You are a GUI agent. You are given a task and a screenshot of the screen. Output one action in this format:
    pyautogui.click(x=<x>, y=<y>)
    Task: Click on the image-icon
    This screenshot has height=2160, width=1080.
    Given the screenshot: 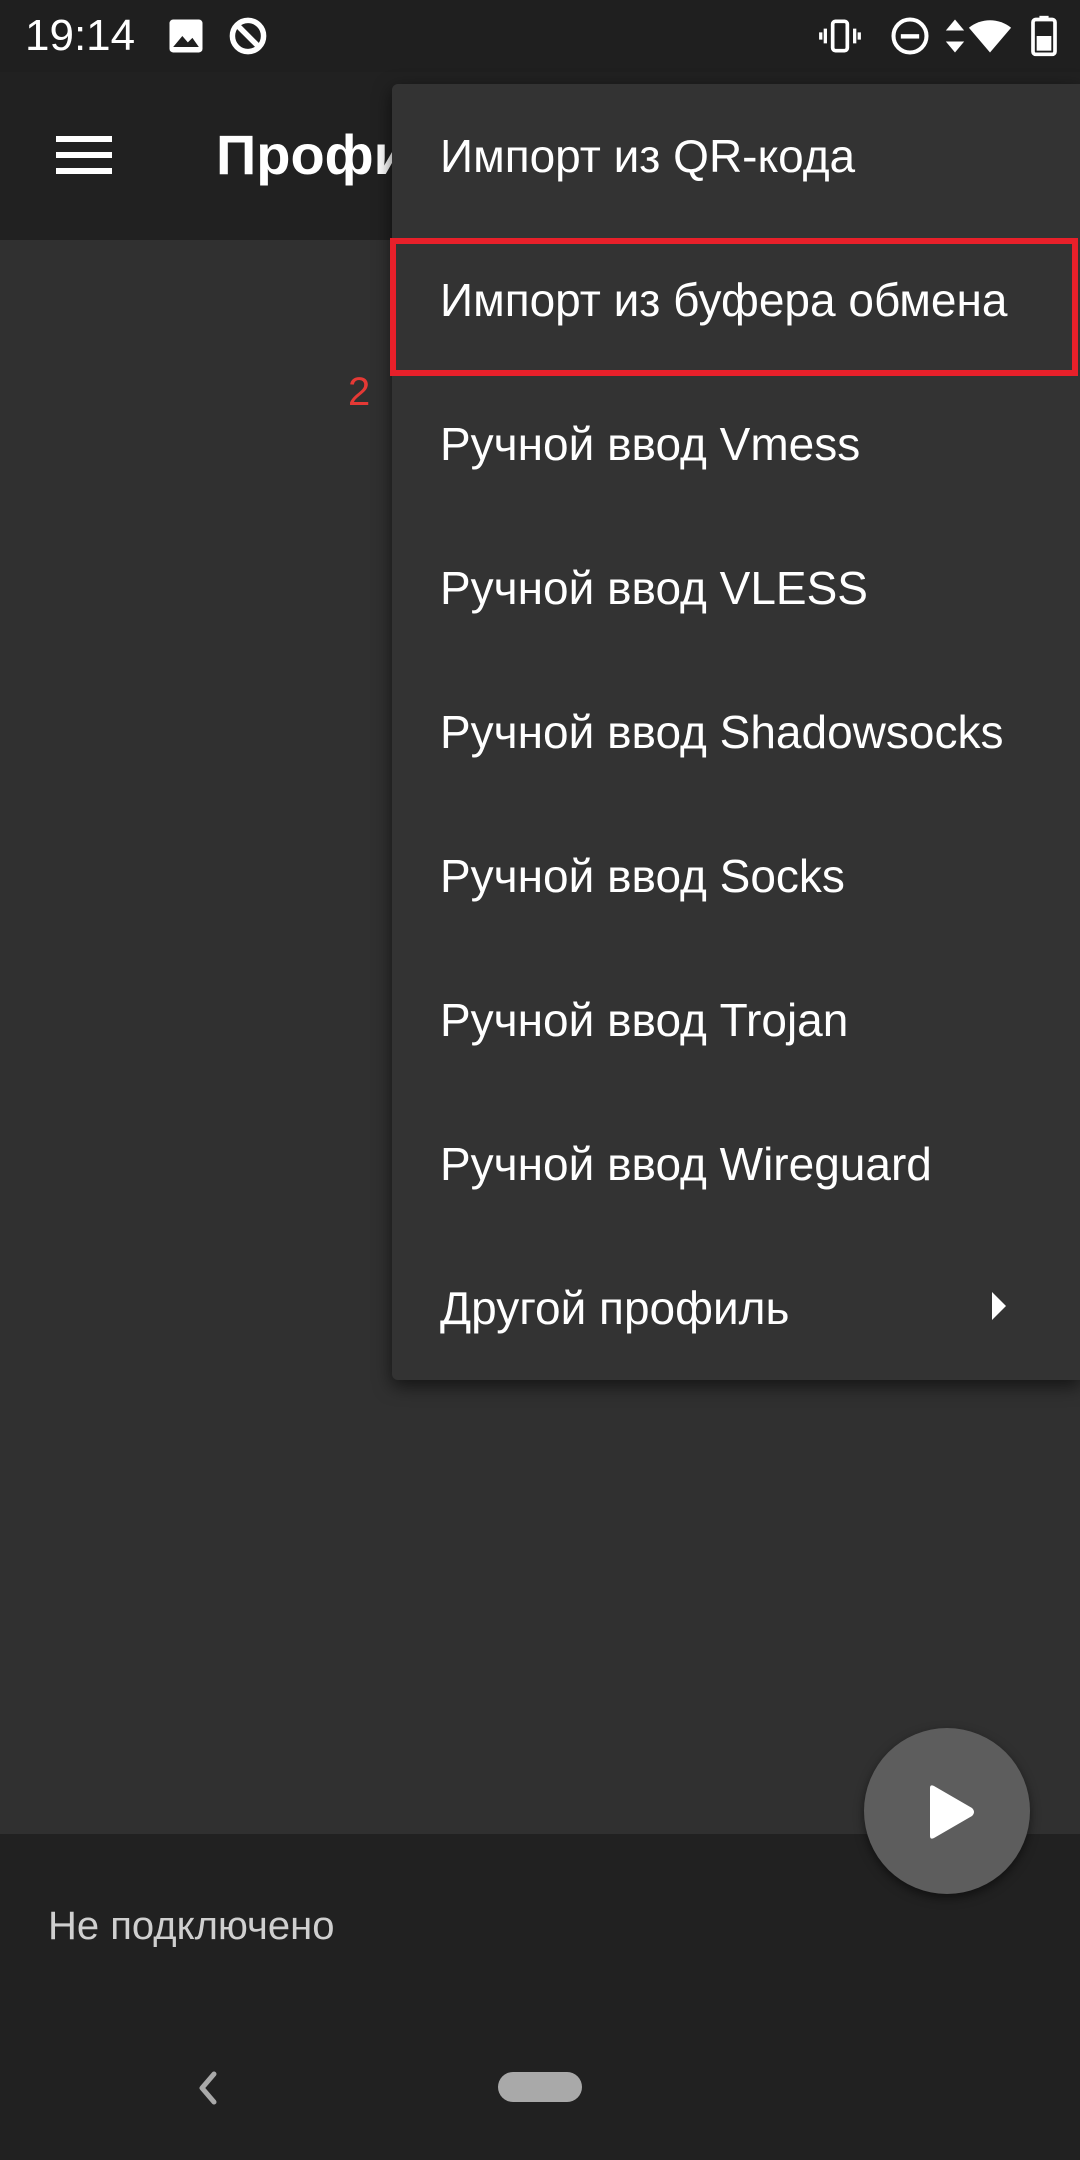 What is the action you would take?
    pyautogui.click(x=186, y=36)
    